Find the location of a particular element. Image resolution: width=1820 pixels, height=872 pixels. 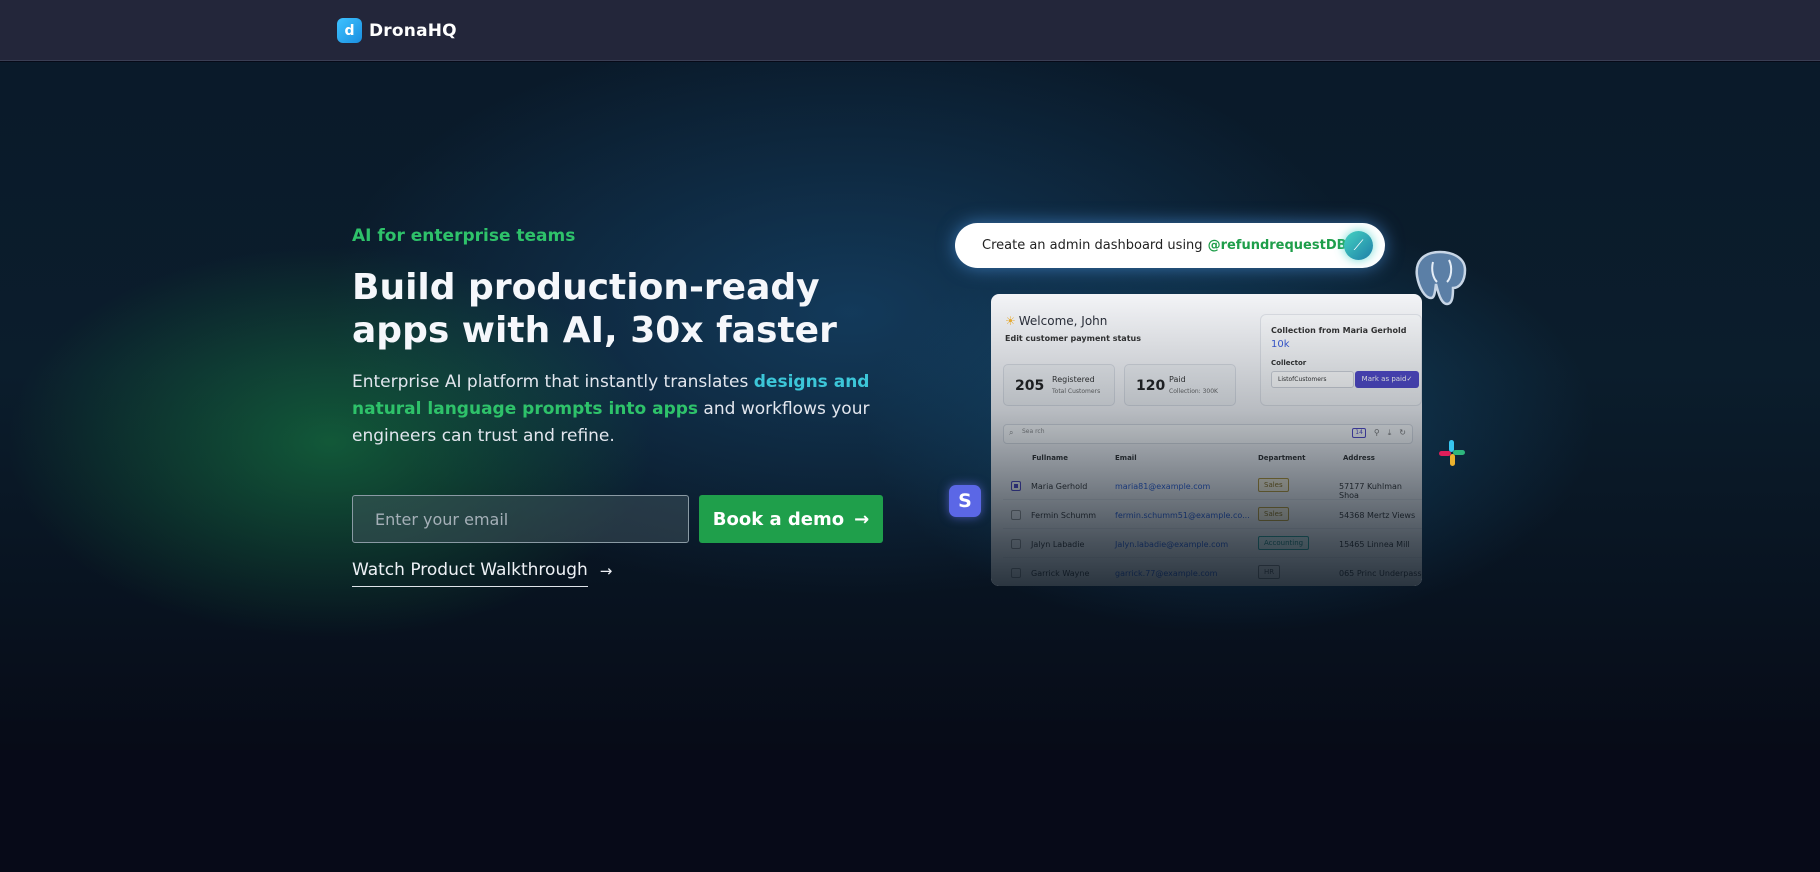

welcome-text: Welcome, John is located at coordinates (1063, 321).